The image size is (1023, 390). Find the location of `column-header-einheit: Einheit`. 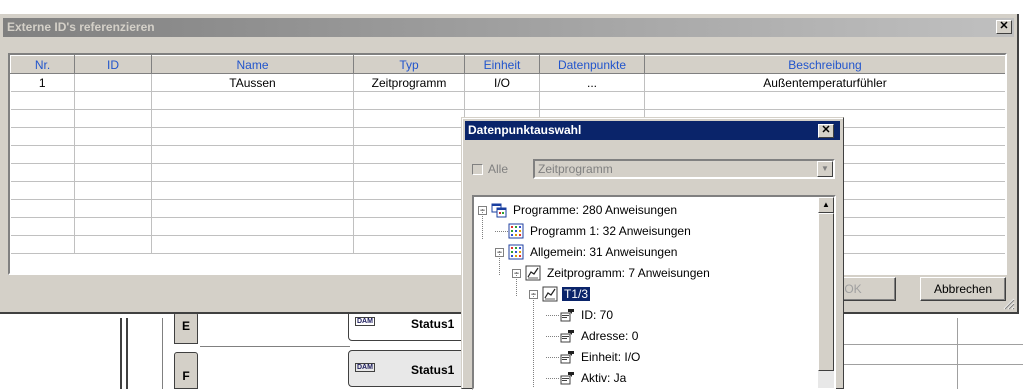

column-header-einheit: Einheit is located at coordinates (502, 64).